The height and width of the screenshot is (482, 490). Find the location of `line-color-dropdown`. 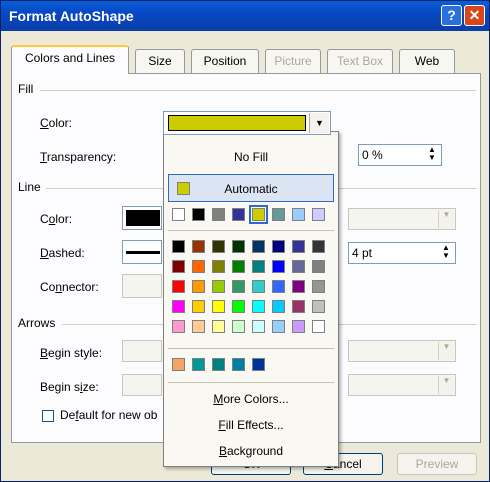

line-color-dropdown is located at coordinates (142, 218).